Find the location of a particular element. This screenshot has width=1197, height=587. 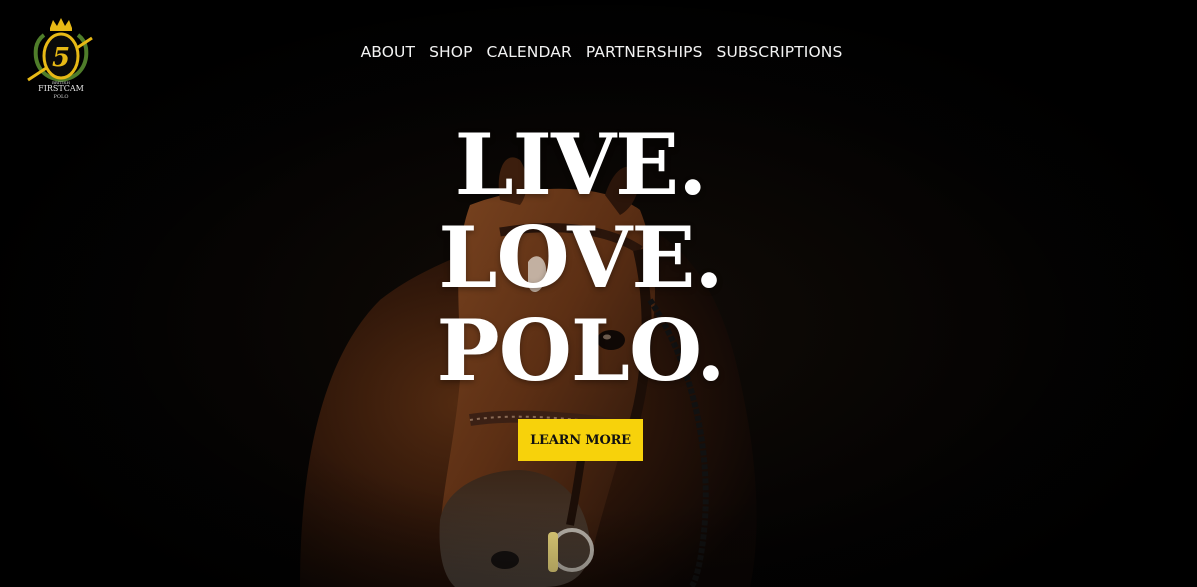

nav-item-partnerships: PARTNERSHIPS is located at coordinates (644, 52).